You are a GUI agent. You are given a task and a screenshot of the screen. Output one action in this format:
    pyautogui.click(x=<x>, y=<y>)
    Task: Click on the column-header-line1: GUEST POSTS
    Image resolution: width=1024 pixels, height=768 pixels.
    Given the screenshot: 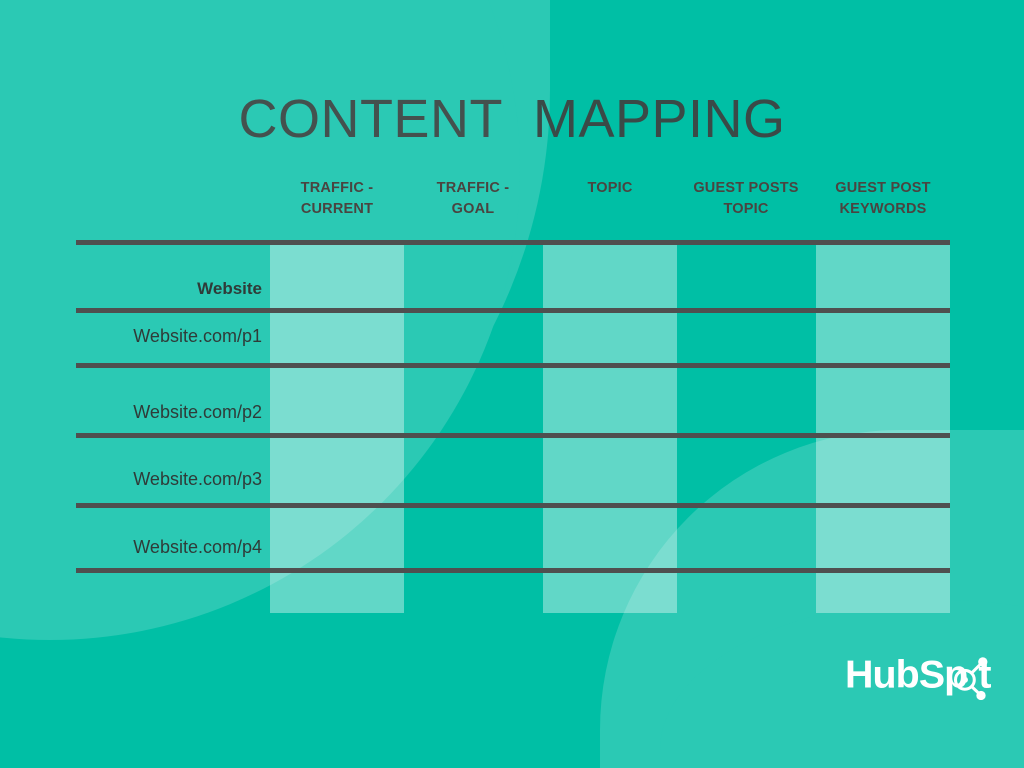 What is the action you would take?
    pyautogui.click(x=746, y=188)
    